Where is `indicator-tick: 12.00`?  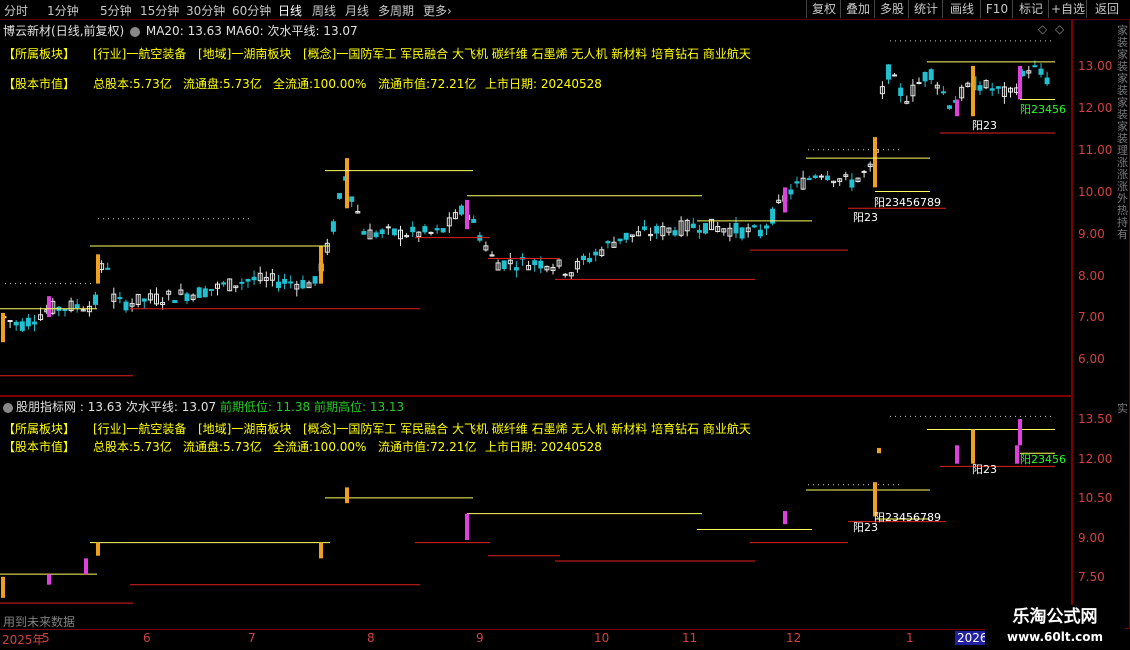
indicator-tick: 12.00 is located at coordinates (1095, 459).